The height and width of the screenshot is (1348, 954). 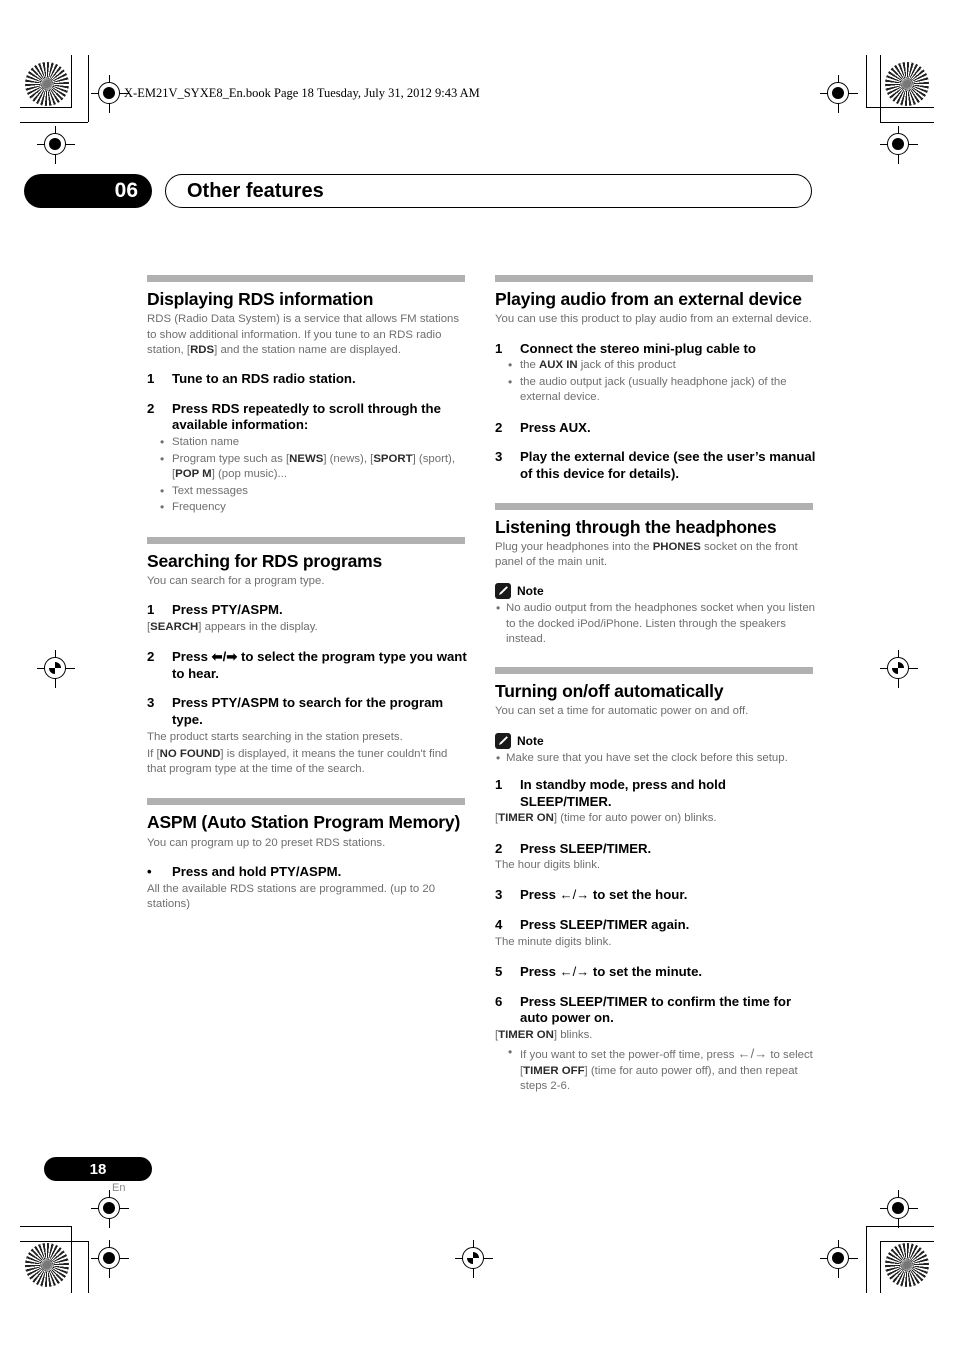 I want to click on chapter-number: 06, so click(x=88, y=191).